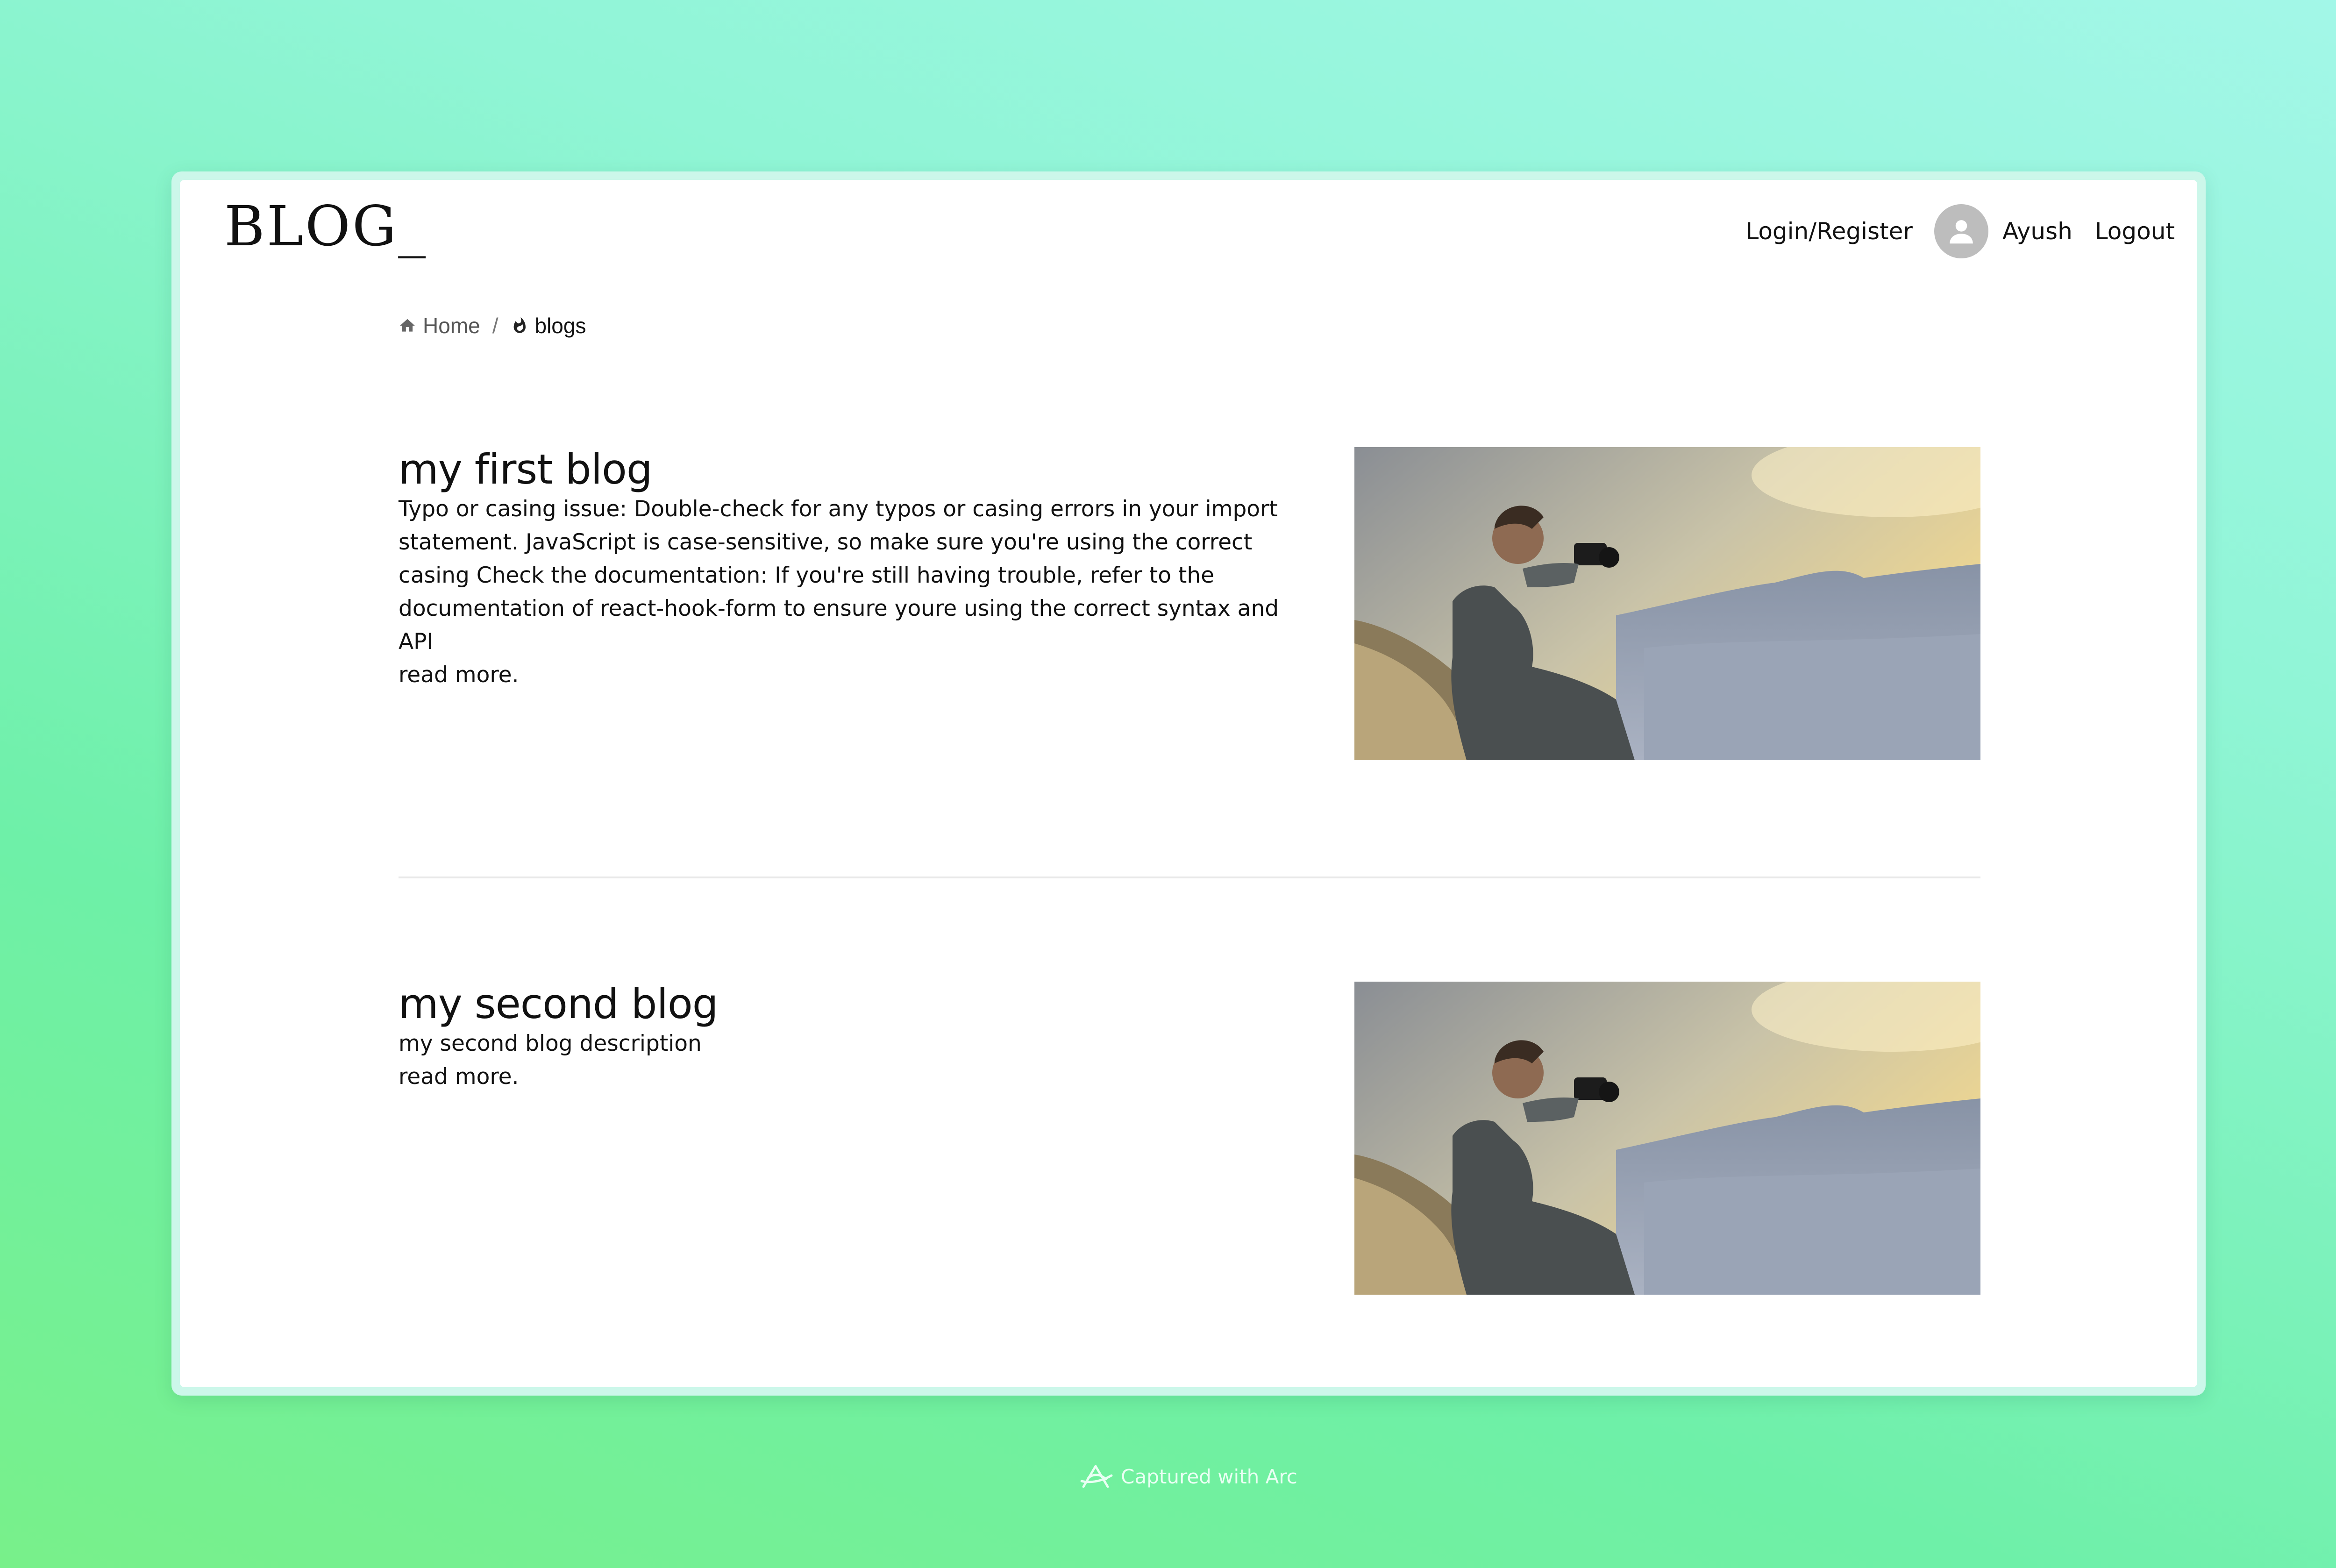 The width and height of the screenshot is (2336, 1568). Describe the element at coordinates (560, 326) in the screenshot. I see `breadcrumb-current-label: blogs` at that location.